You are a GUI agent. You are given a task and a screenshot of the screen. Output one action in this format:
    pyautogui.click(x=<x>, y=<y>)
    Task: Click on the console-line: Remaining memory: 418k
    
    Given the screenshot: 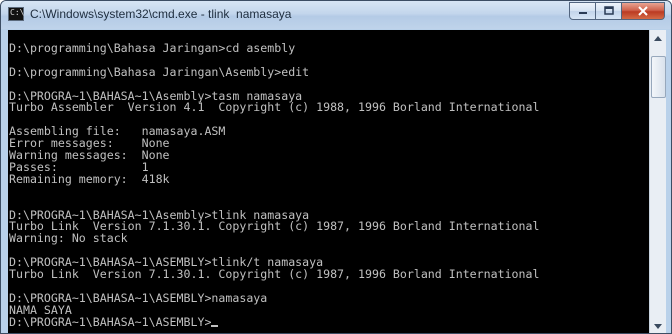 What is the action you would take?
    pyautogui.click(x=89, y=179)
    